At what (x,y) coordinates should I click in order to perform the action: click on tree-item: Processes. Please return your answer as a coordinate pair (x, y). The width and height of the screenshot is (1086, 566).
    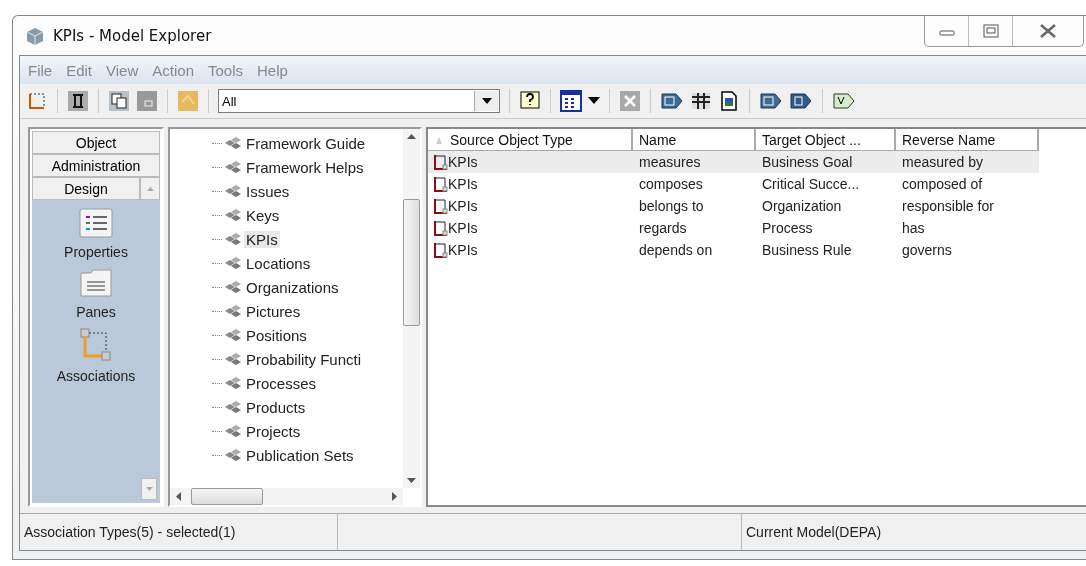
    Looking at the image, I should click on (281, 383).